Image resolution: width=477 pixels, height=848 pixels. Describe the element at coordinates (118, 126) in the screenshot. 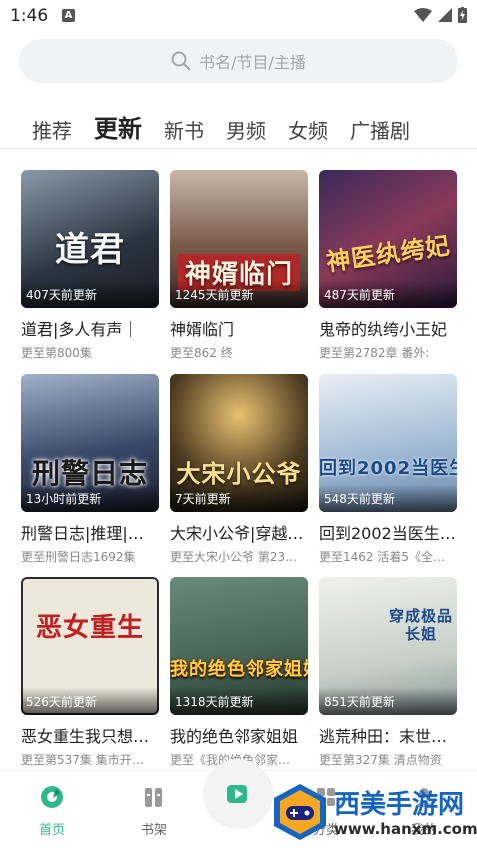

I see `tab-update: 更新` at that location.